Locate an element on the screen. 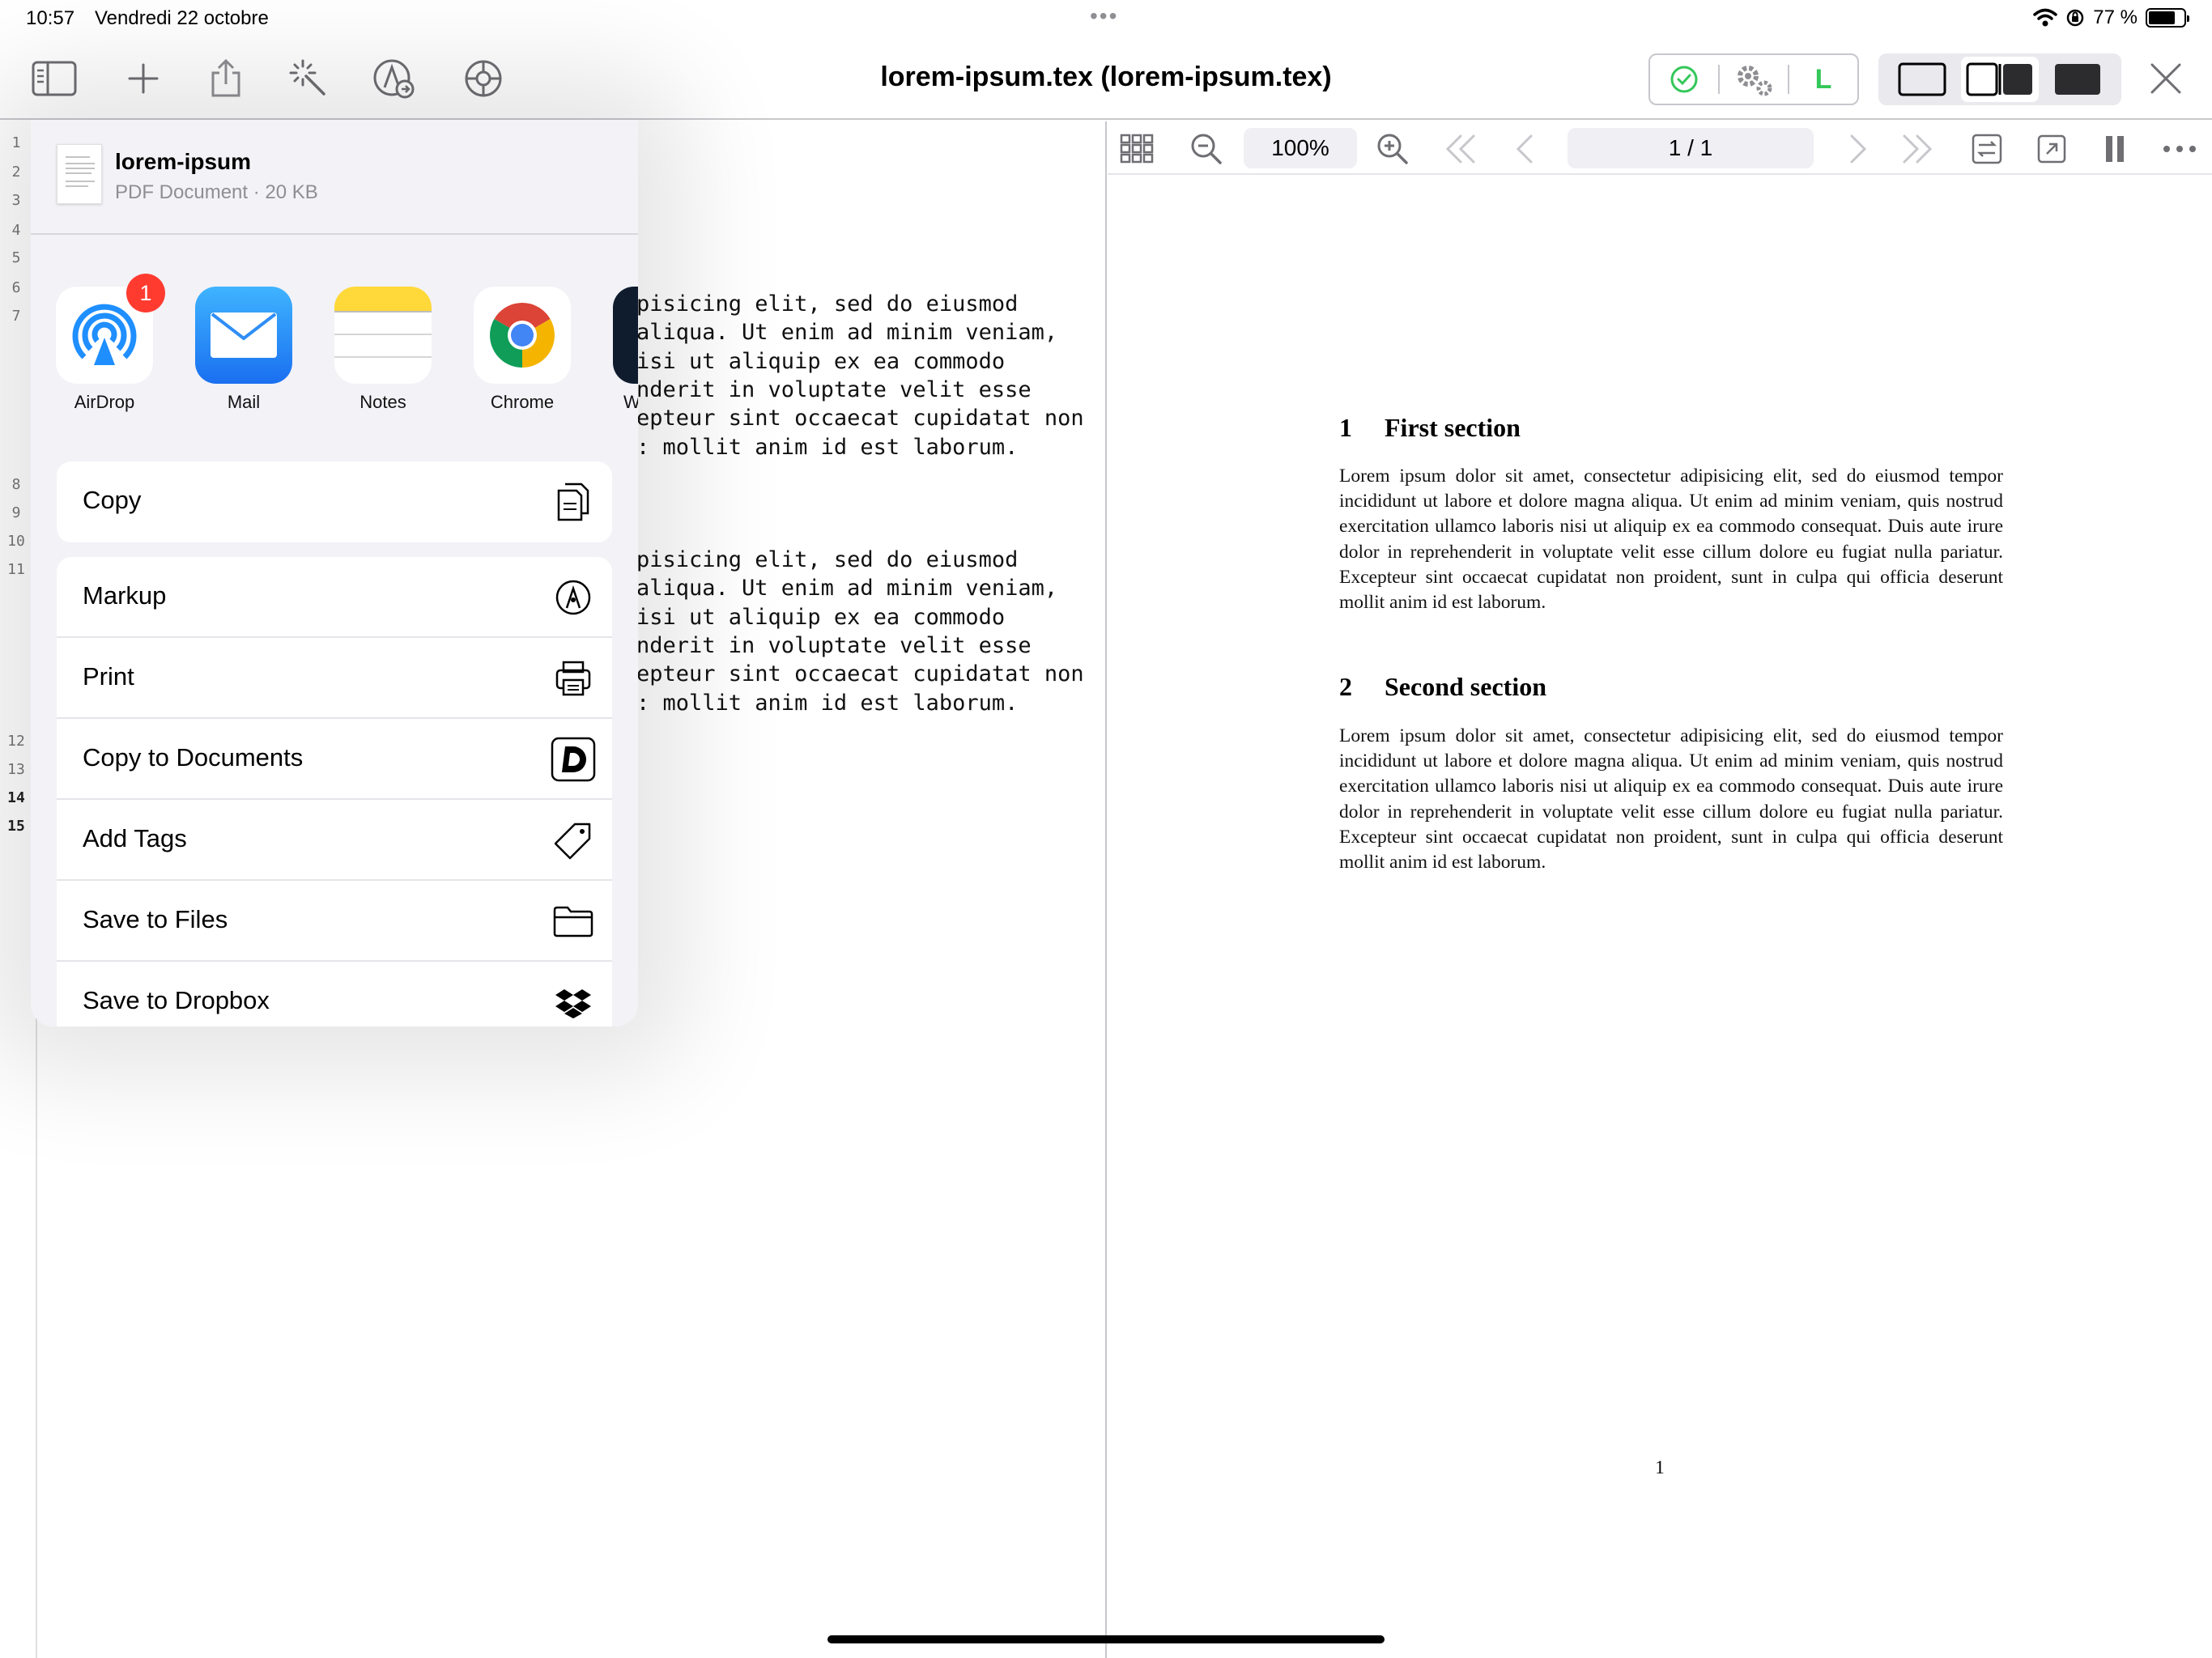 The width and height of the screenshot is (2212, 1658). gears-icon is located at coordinates (1754, 79).